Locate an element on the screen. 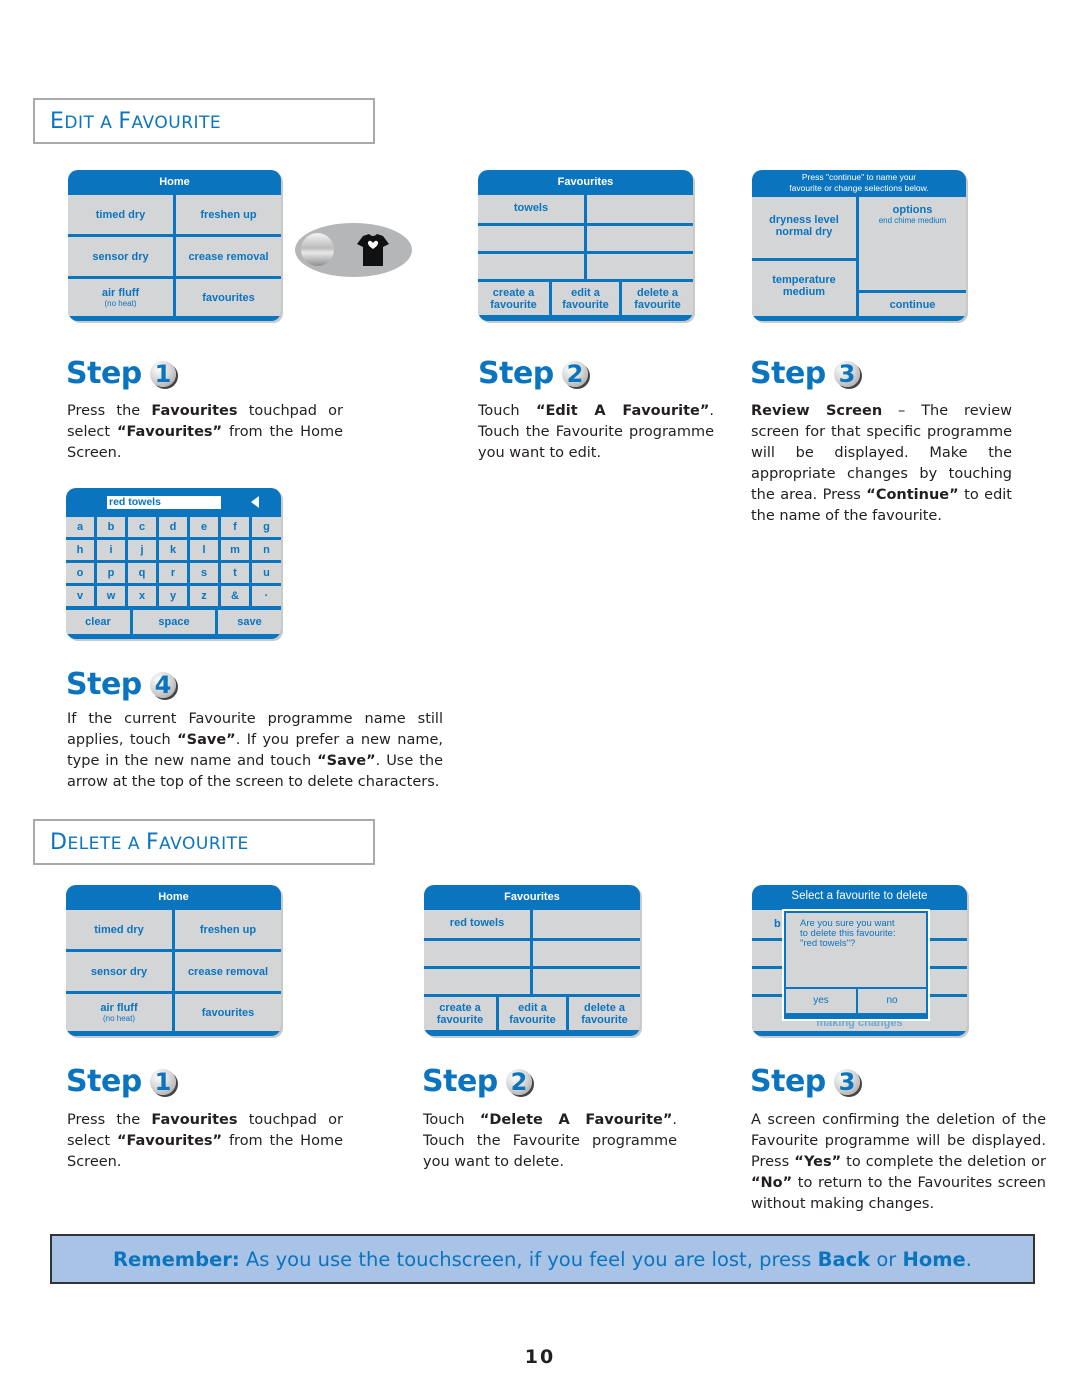  keyboard-key: j is located at coordinates (142, 550).